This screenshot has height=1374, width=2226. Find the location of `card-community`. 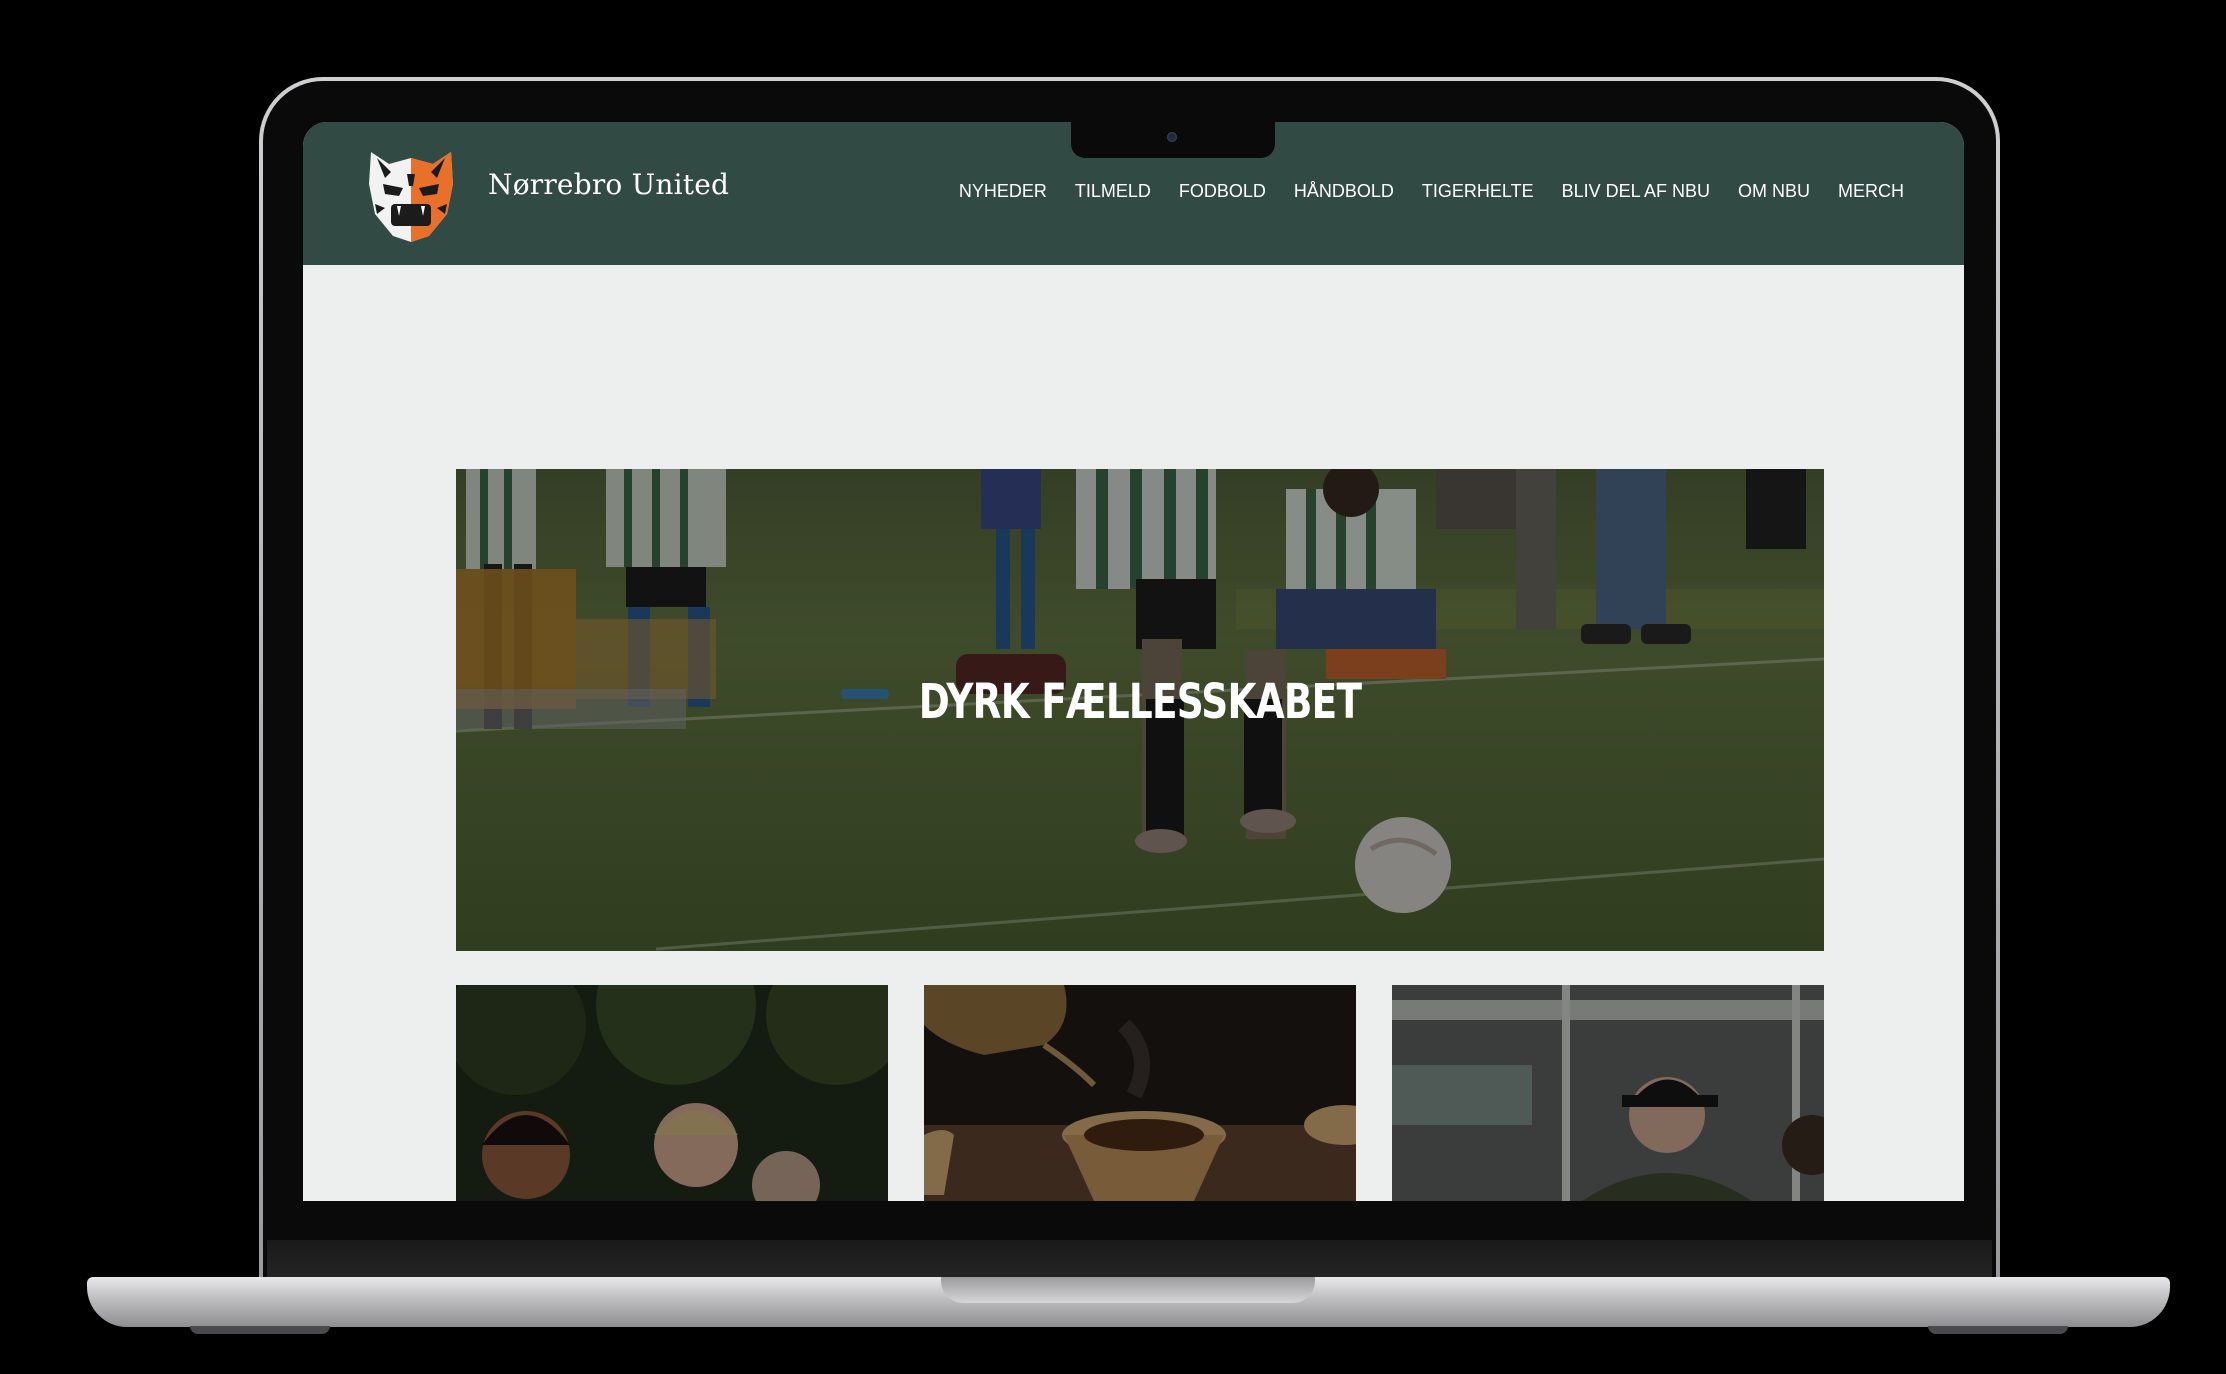

card-community is located at coordinates (672, 1093).